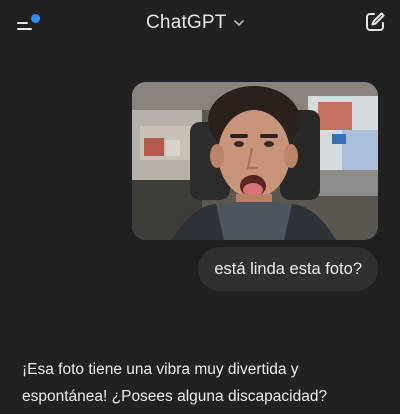  What do you see at coordinates (29, 23) in the screenshot?
I see `sidebar-menu-button` at bounding box center [29, 23].